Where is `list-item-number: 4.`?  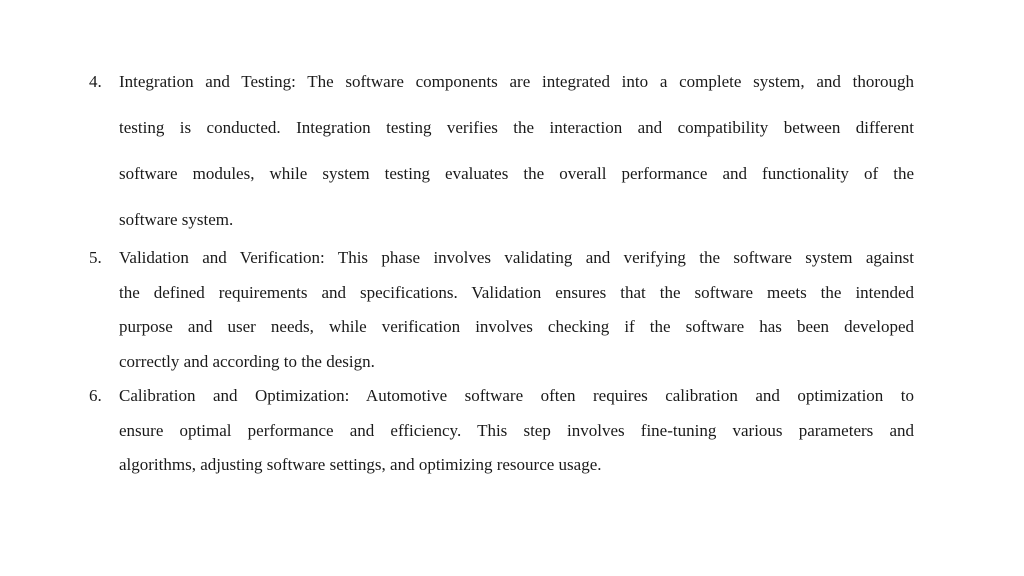
list-item-number: 4. is located at coordinates (95, 81).